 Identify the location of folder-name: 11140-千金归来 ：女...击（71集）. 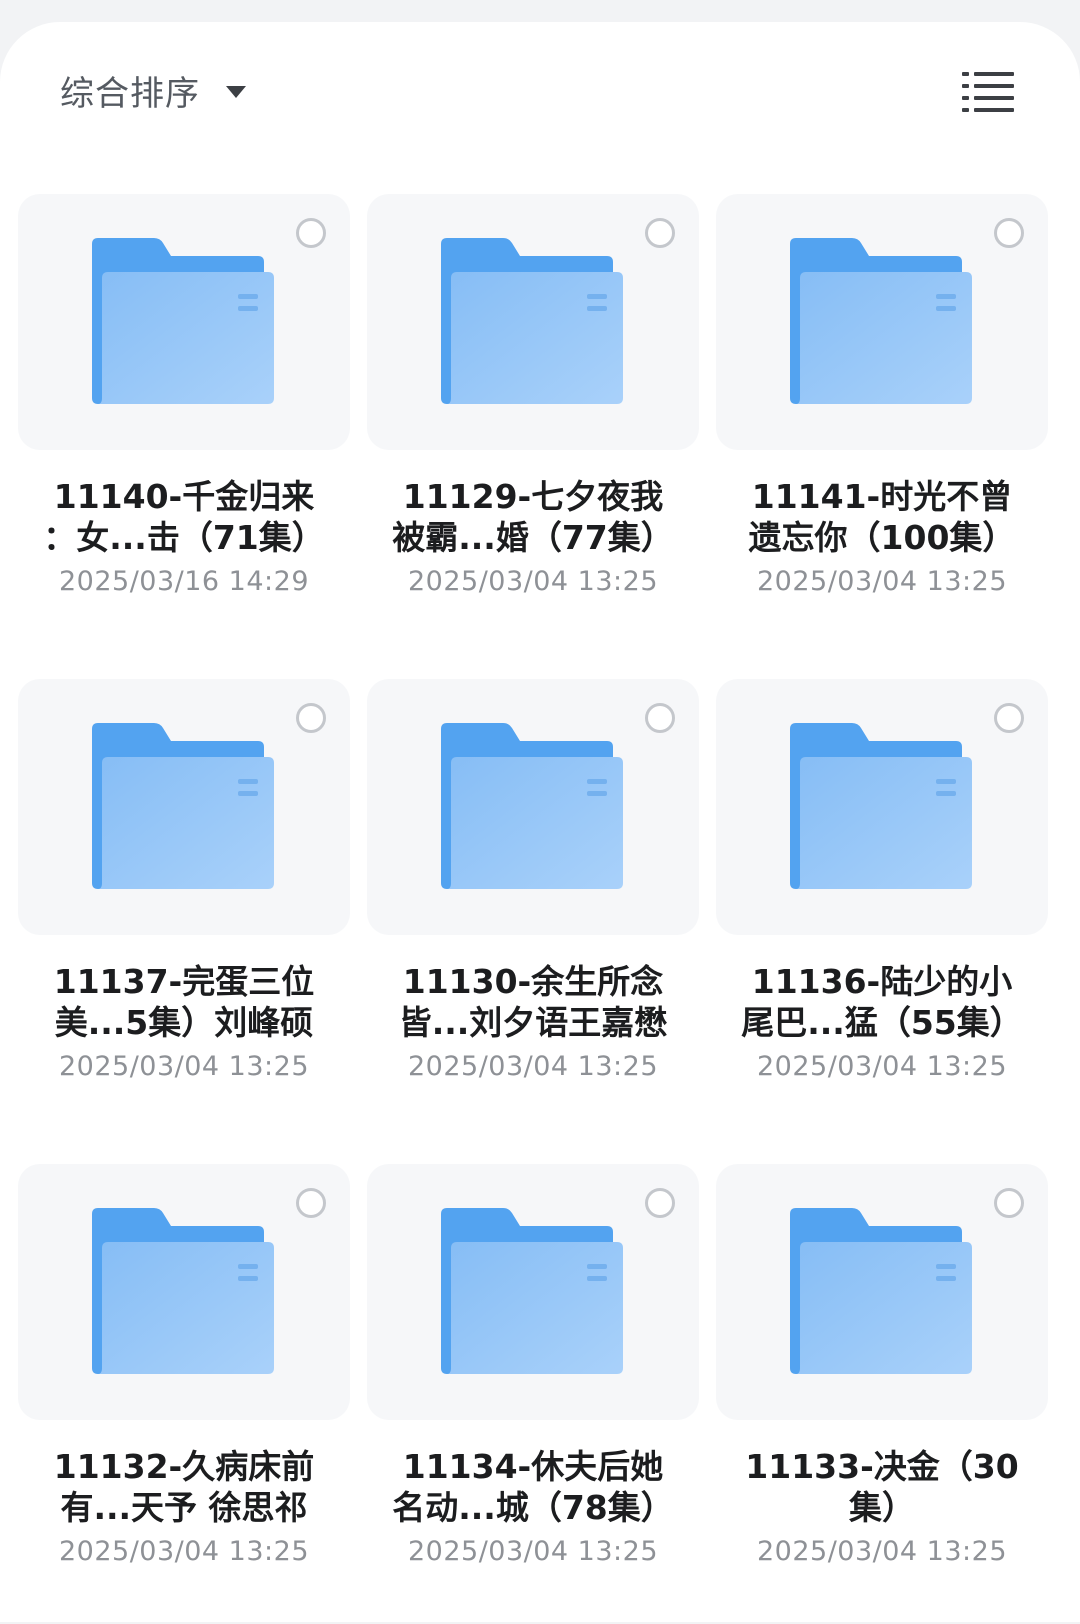
(184, 517).